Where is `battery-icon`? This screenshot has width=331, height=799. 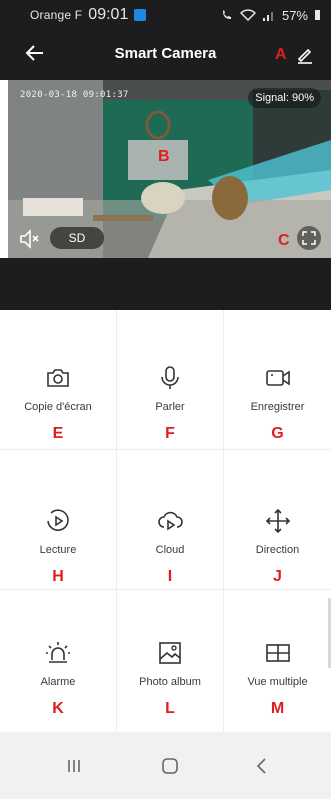
battery-icon is located at coordinates (317, 15).